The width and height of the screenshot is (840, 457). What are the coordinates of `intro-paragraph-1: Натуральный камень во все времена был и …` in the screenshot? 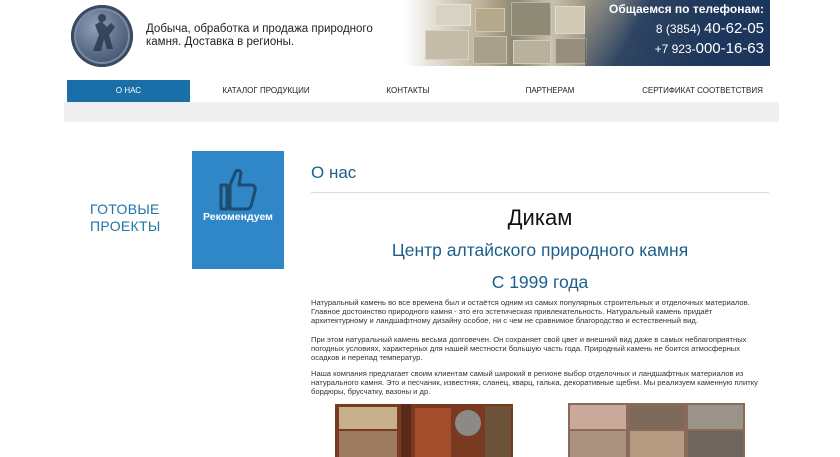 It's located at (530, 312).